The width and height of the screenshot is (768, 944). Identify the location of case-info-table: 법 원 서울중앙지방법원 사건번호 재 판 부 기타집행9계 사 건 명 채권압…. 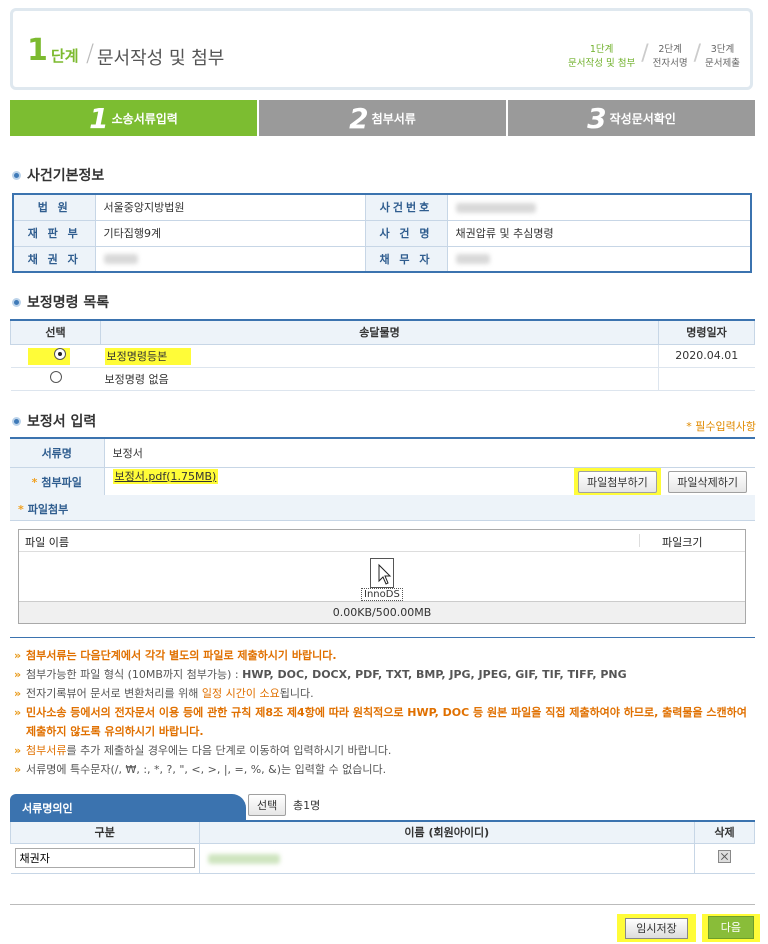
(382, 233).